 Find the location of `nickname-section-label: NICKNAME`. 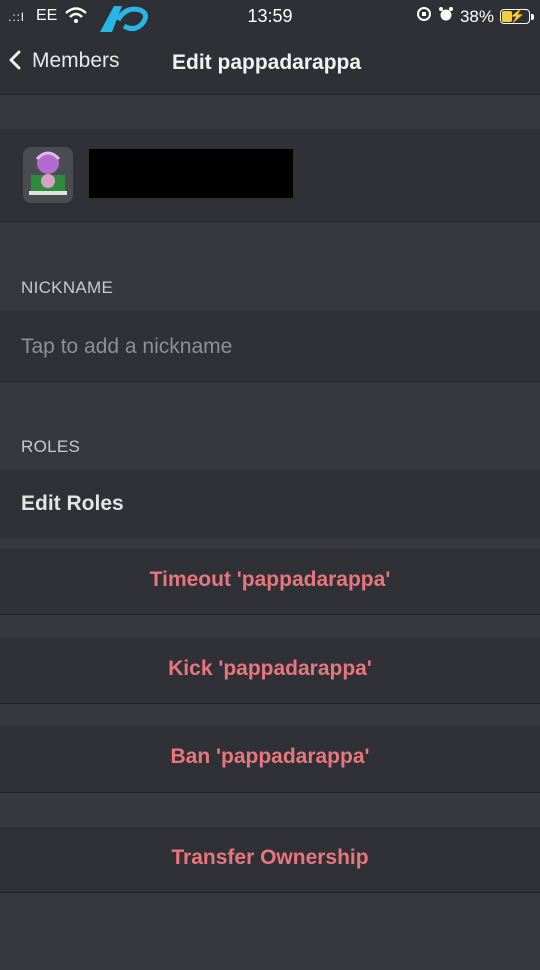

nickname-section-label: NICKNAME is located at coordinates (67, 287).